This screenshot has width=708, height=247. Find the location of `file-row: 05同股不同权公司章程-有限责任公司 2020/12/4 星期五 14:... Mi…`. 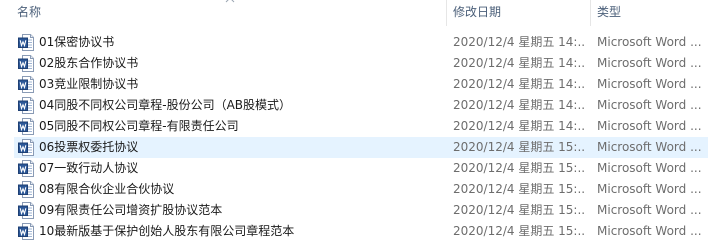

file-row: 05同股不同权公司章程-有限责任公司 2020/12/4 星期五 14:... Mi… is located at coordinates (354, 126).